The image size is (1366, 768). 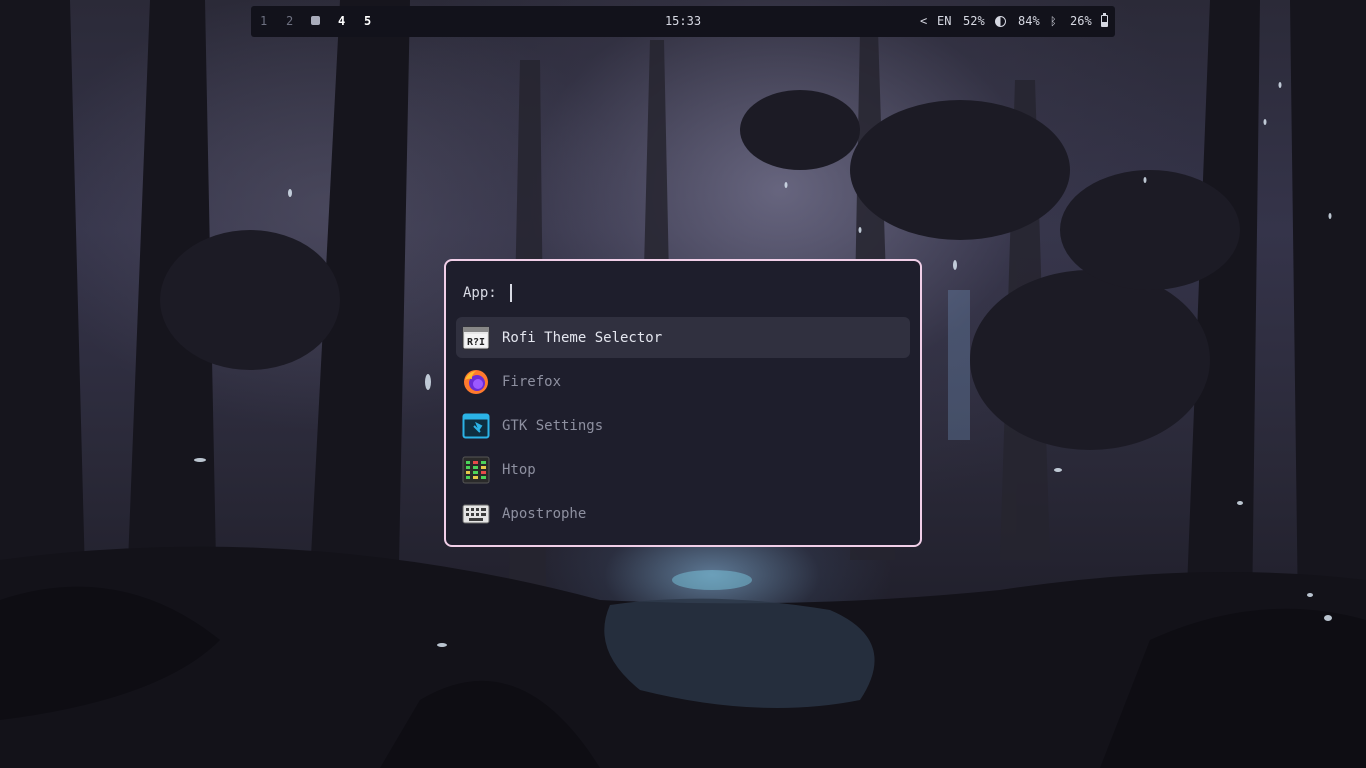 I want to click on search-input, so click(x=698, y=294).